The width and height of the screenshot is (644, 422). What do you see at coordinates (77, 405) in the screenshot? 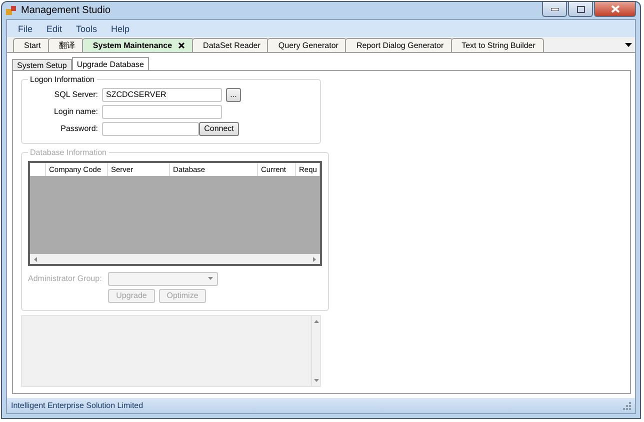
I see `status-text: Intelligent Enterprise Solution Limited` at bounding box center [77, 405].